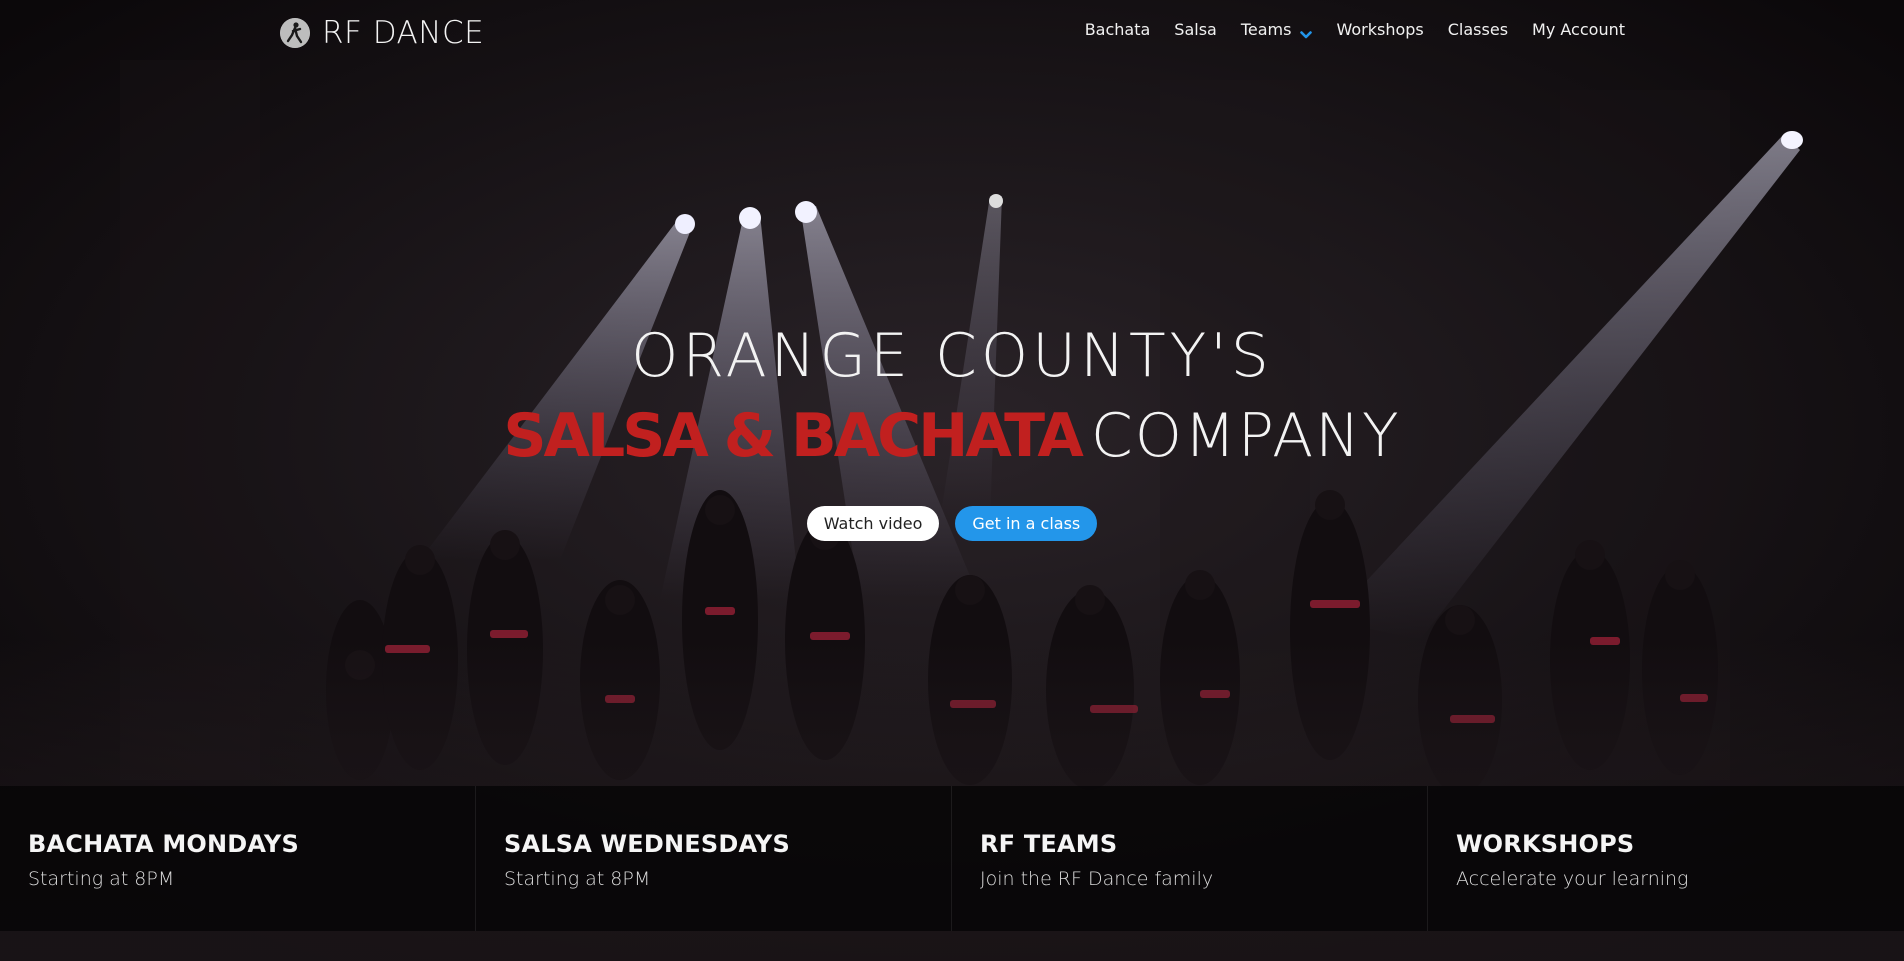 This screenshot has width=1904, height=961. What do you see at coordinates (1049, 844) in the screenshot?
I see `feature-title: RF TEAMS` at bounding box center [1049, 844].